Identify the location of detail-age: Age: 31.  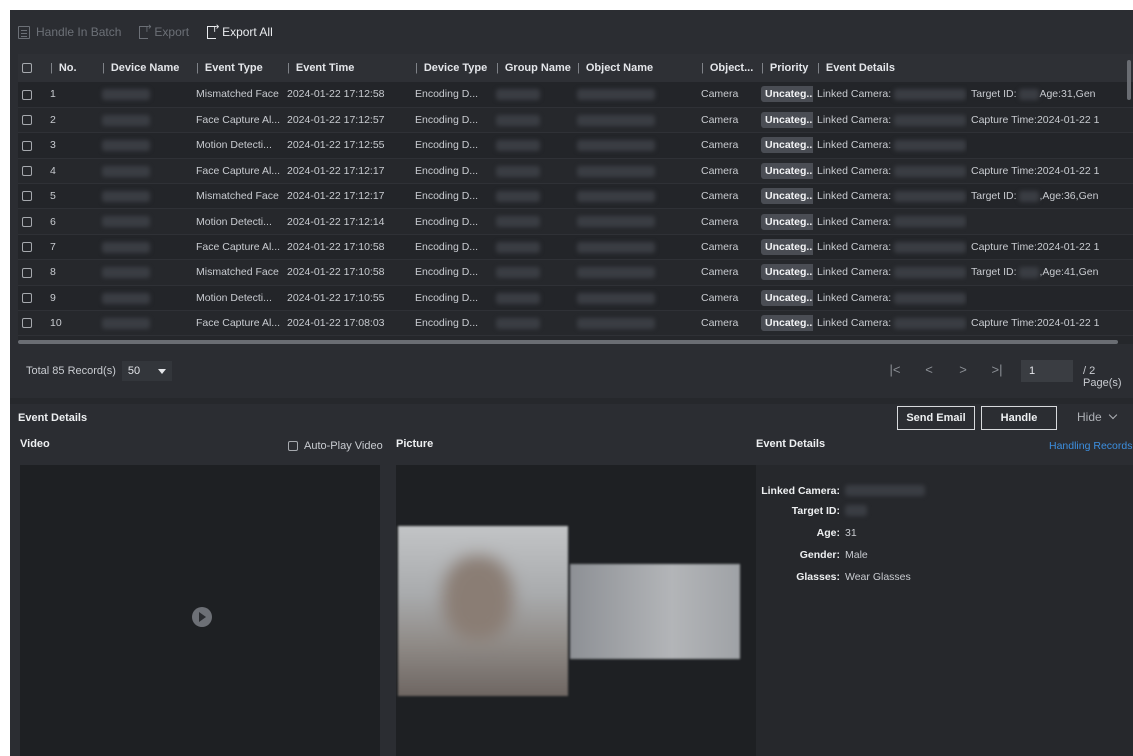
(836, 533).